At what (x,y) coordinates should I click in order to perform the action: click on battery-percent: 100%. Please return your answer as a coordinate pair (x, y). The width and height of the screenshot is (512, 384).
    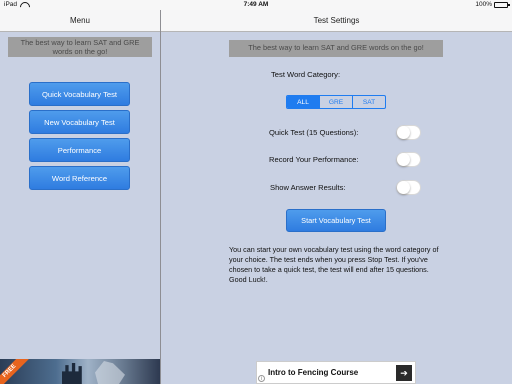
    Looking at the image, I should click on (483, 4).